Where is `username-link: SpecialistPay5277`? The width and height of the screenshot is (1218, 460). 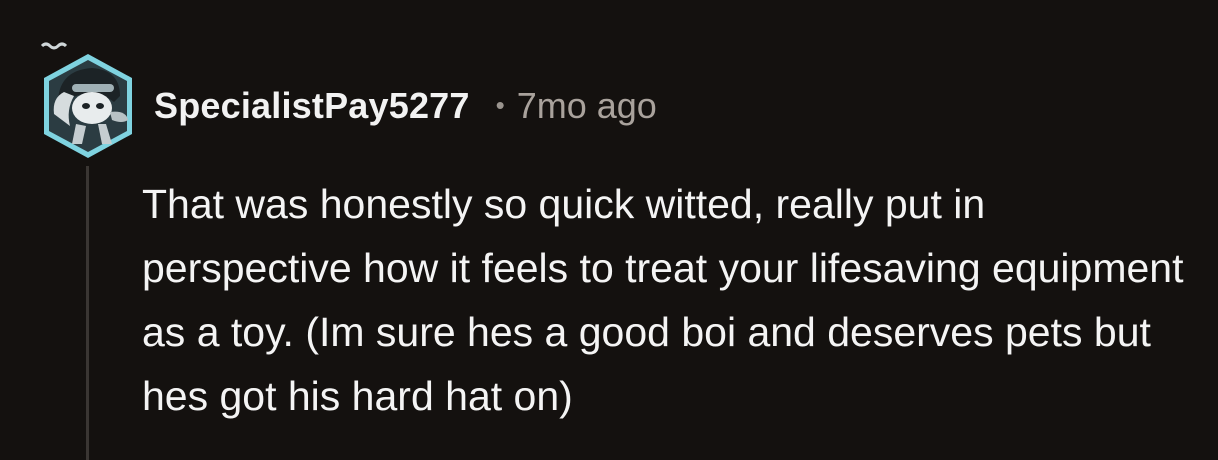
username-link: SpecialistPay5277 is located at coordinates (312, 106).